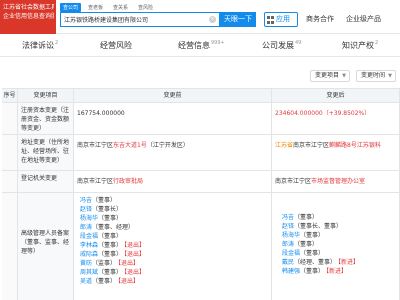  I want to click on person-link: 周其斌, so click(89, 272).